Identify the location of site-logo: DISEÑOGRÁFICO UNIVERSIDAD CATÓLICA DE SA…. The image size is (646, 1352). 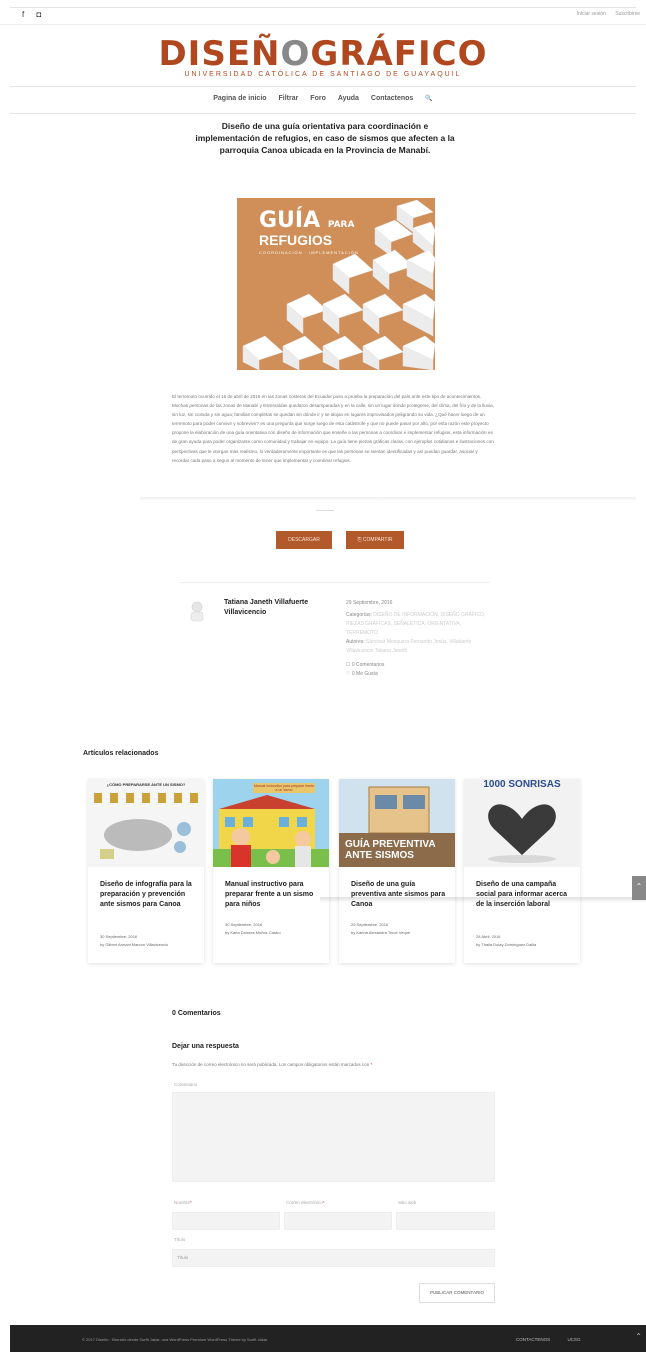
(323, 56).